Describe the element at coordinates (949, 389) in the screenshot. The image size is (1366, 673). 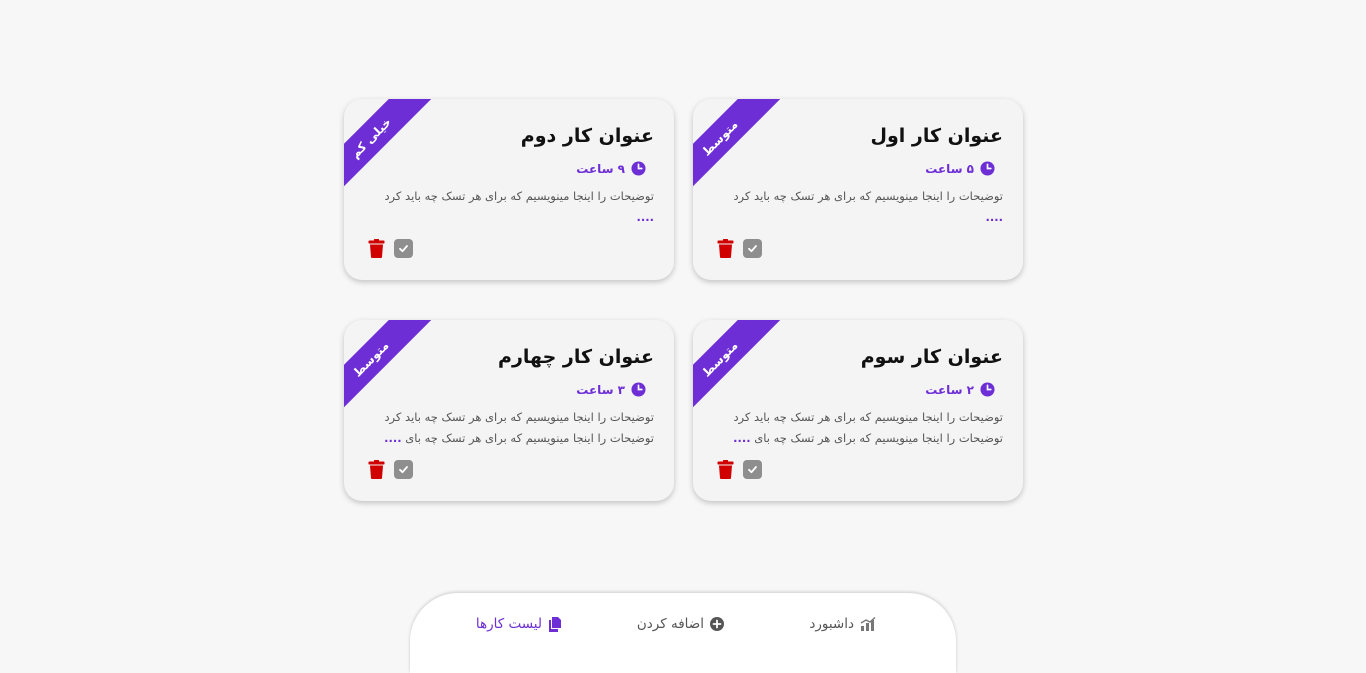
I see `task-duration-text: ۲ ساعت` at that location.